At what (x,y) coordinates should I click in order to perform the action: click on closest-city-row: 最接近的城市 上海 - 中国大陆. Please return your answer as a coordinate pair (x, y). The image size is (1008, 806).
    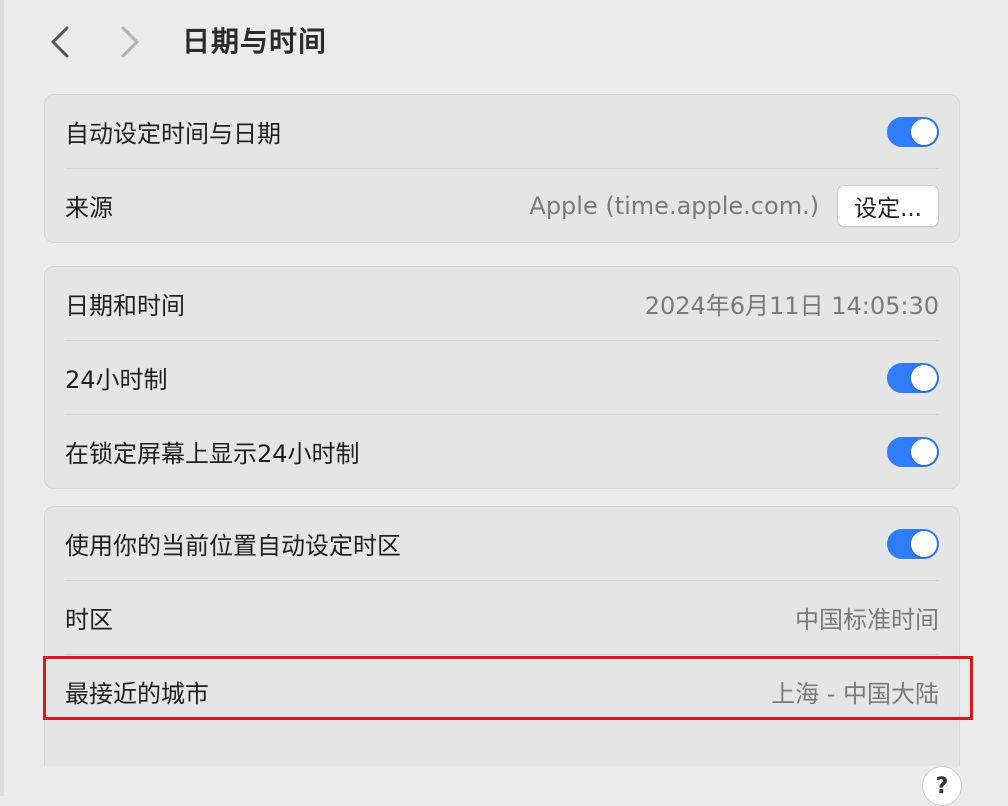
    Looking at the image, I should click on (502, 691).